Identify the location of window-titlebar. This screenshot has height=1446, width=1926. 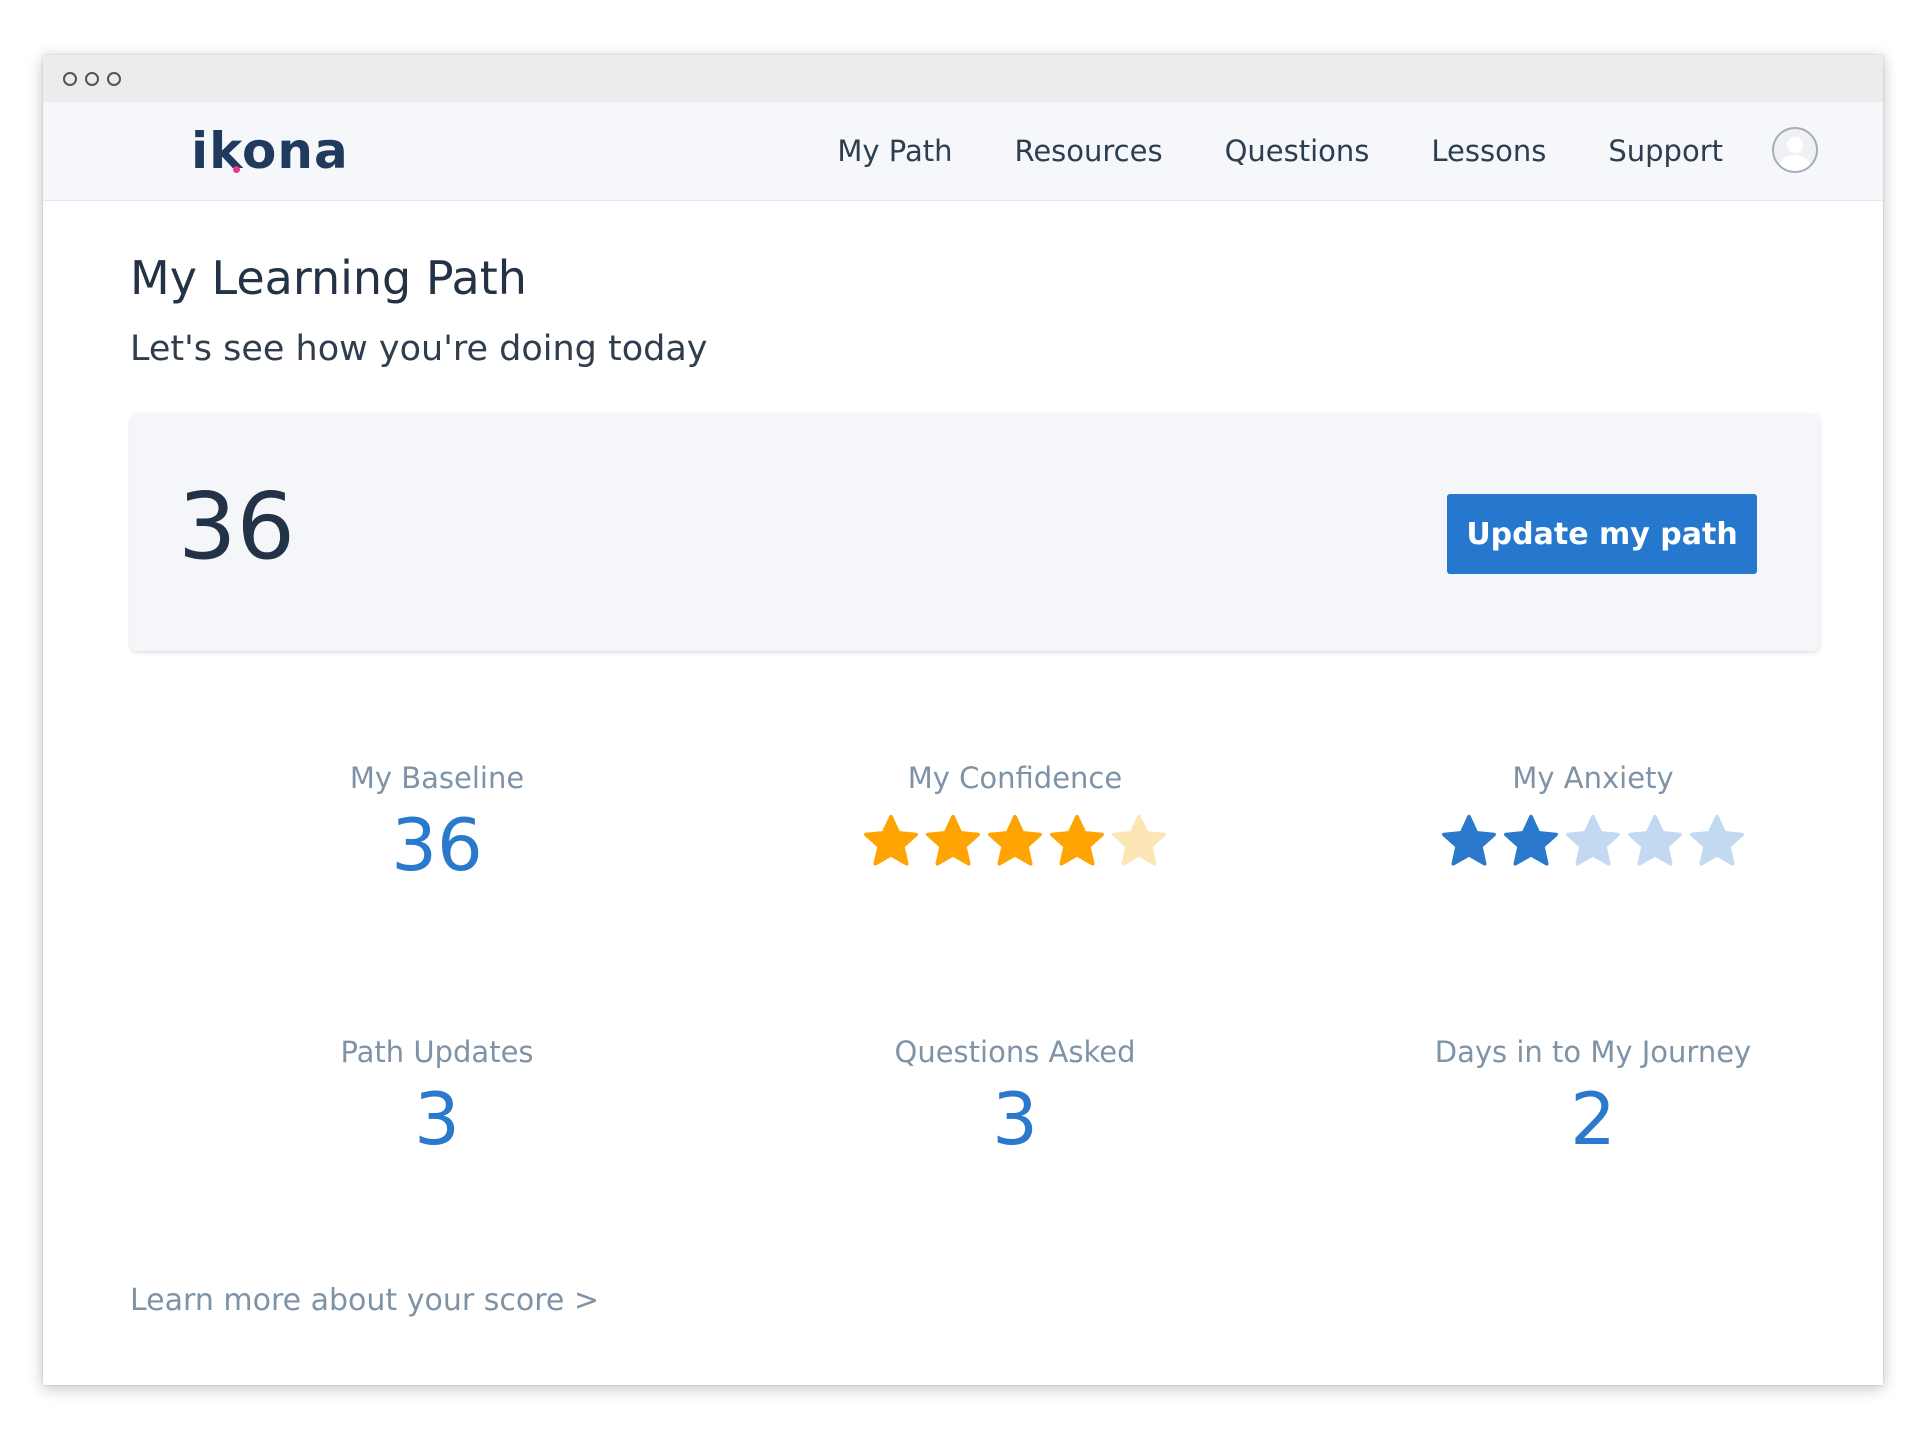
(963, 78).